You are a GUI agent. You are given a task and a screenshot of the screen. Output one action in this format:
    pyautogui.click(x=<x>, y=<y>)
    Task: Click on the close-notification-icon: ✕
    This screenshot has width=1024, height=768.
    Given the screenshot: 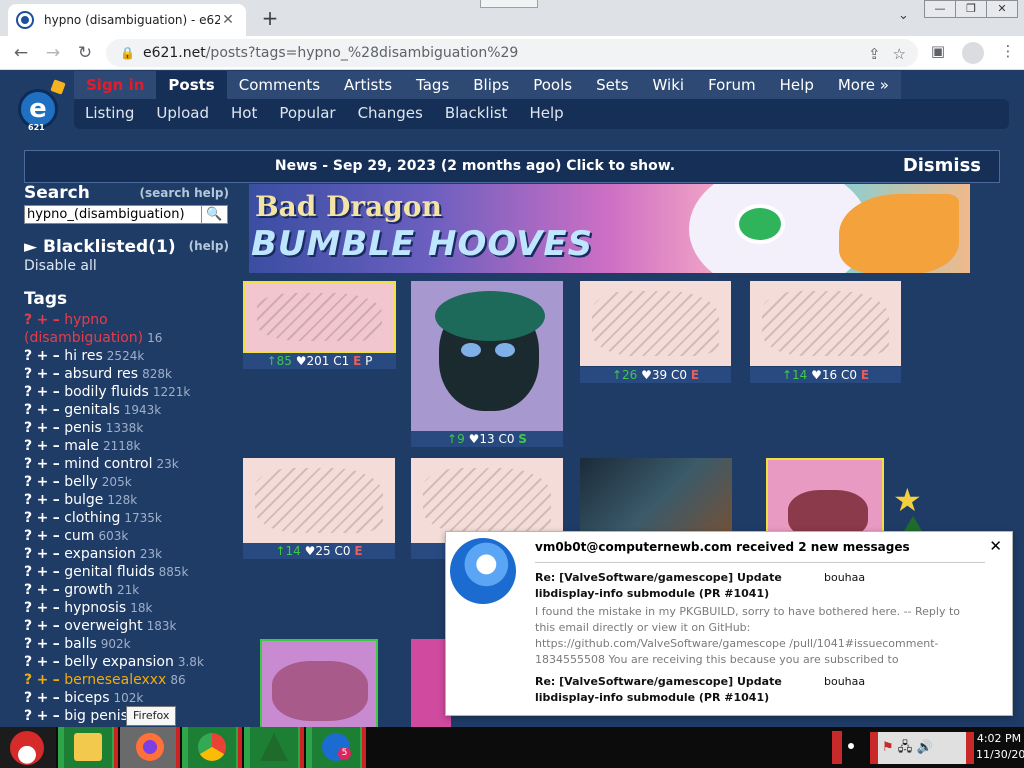 What is the action you would take?
    pyautogui.click(x=995, y=546)
    